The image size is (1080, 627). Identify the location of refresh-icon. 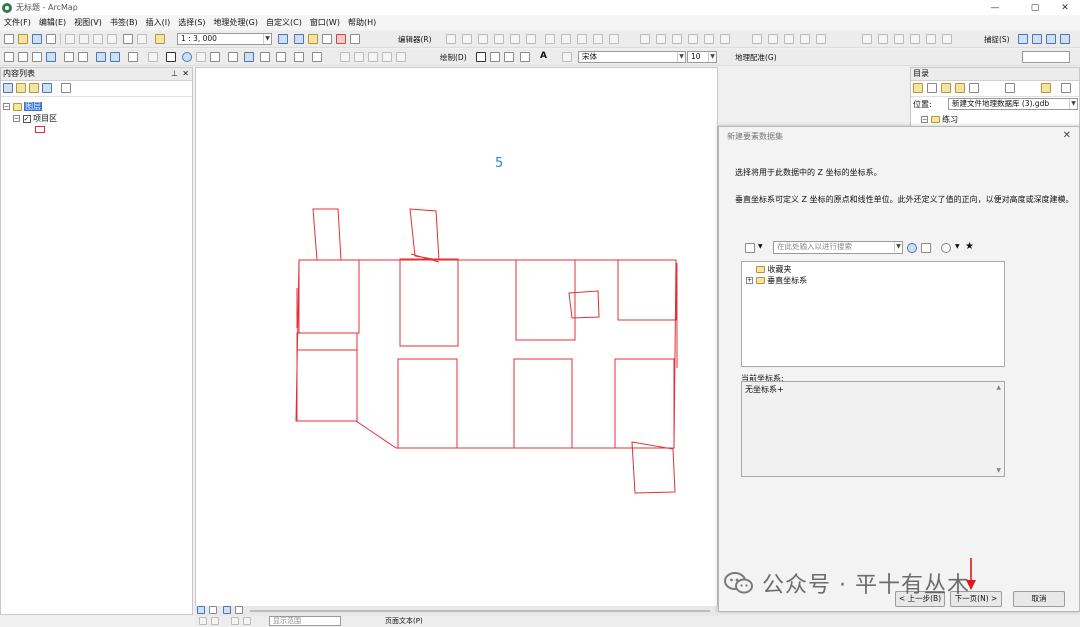
(227, 610).